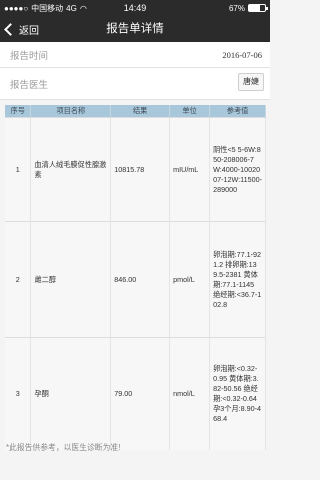 This screenshot has width=320, height=480. What do you see at coordinates (29, 56) in the screenshot?
I see `report-time-label: 报告时间` at bounding box center [29, 56].